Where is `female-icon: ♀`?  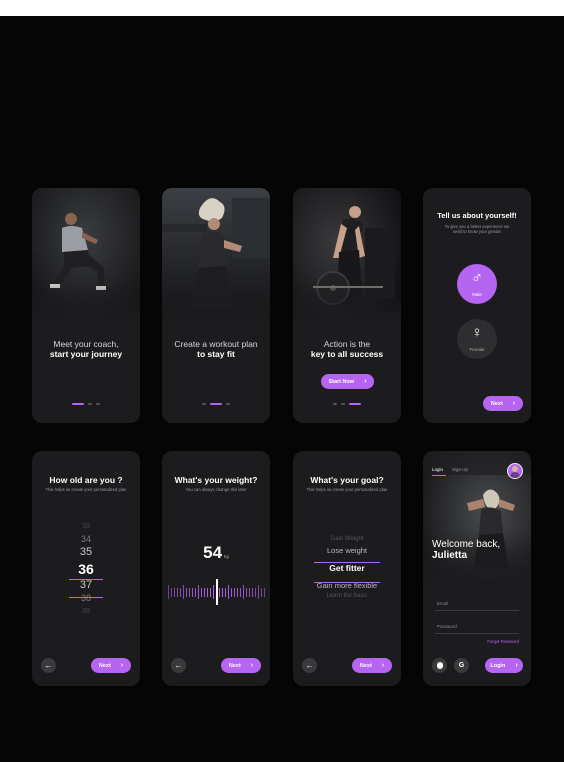 female-icon: ♀ is located at coordinates (477, 332).